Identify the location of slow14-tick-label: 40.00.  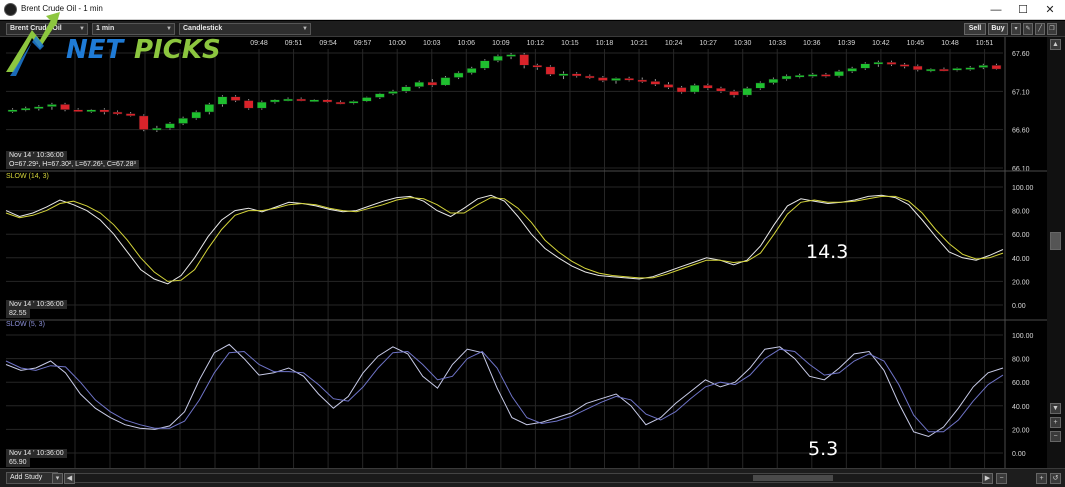
(1021, 259).